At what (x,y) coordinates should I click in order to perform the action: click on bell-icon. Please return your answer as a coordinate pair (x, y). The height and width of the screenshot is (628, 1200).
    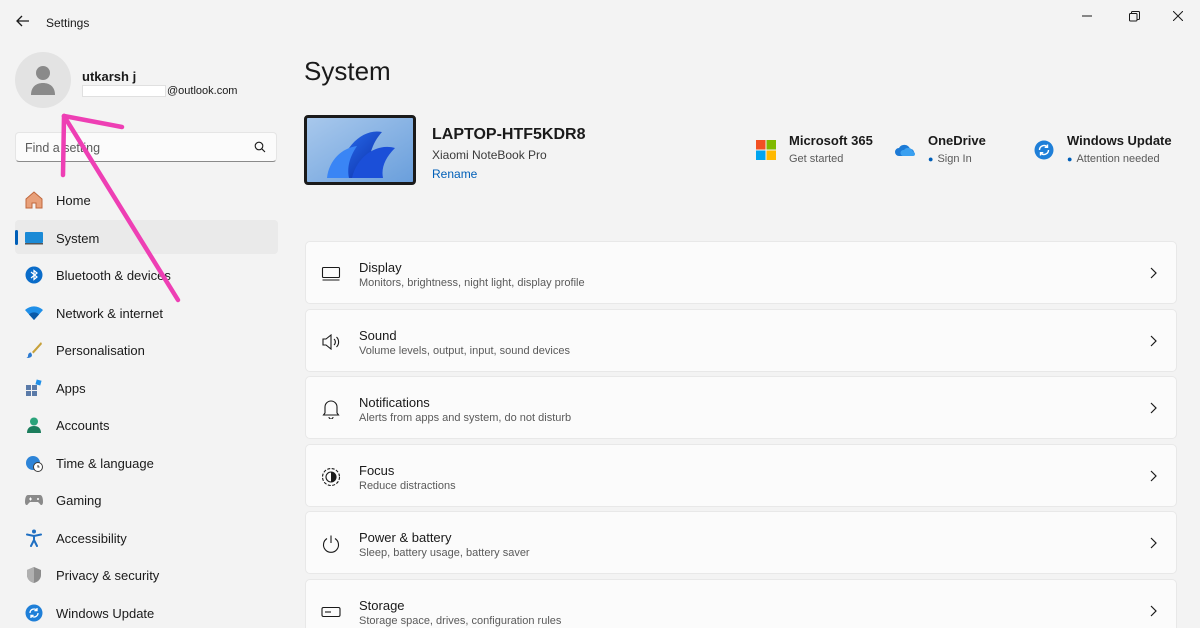
    Looking at the image, I should click on (331, 409).